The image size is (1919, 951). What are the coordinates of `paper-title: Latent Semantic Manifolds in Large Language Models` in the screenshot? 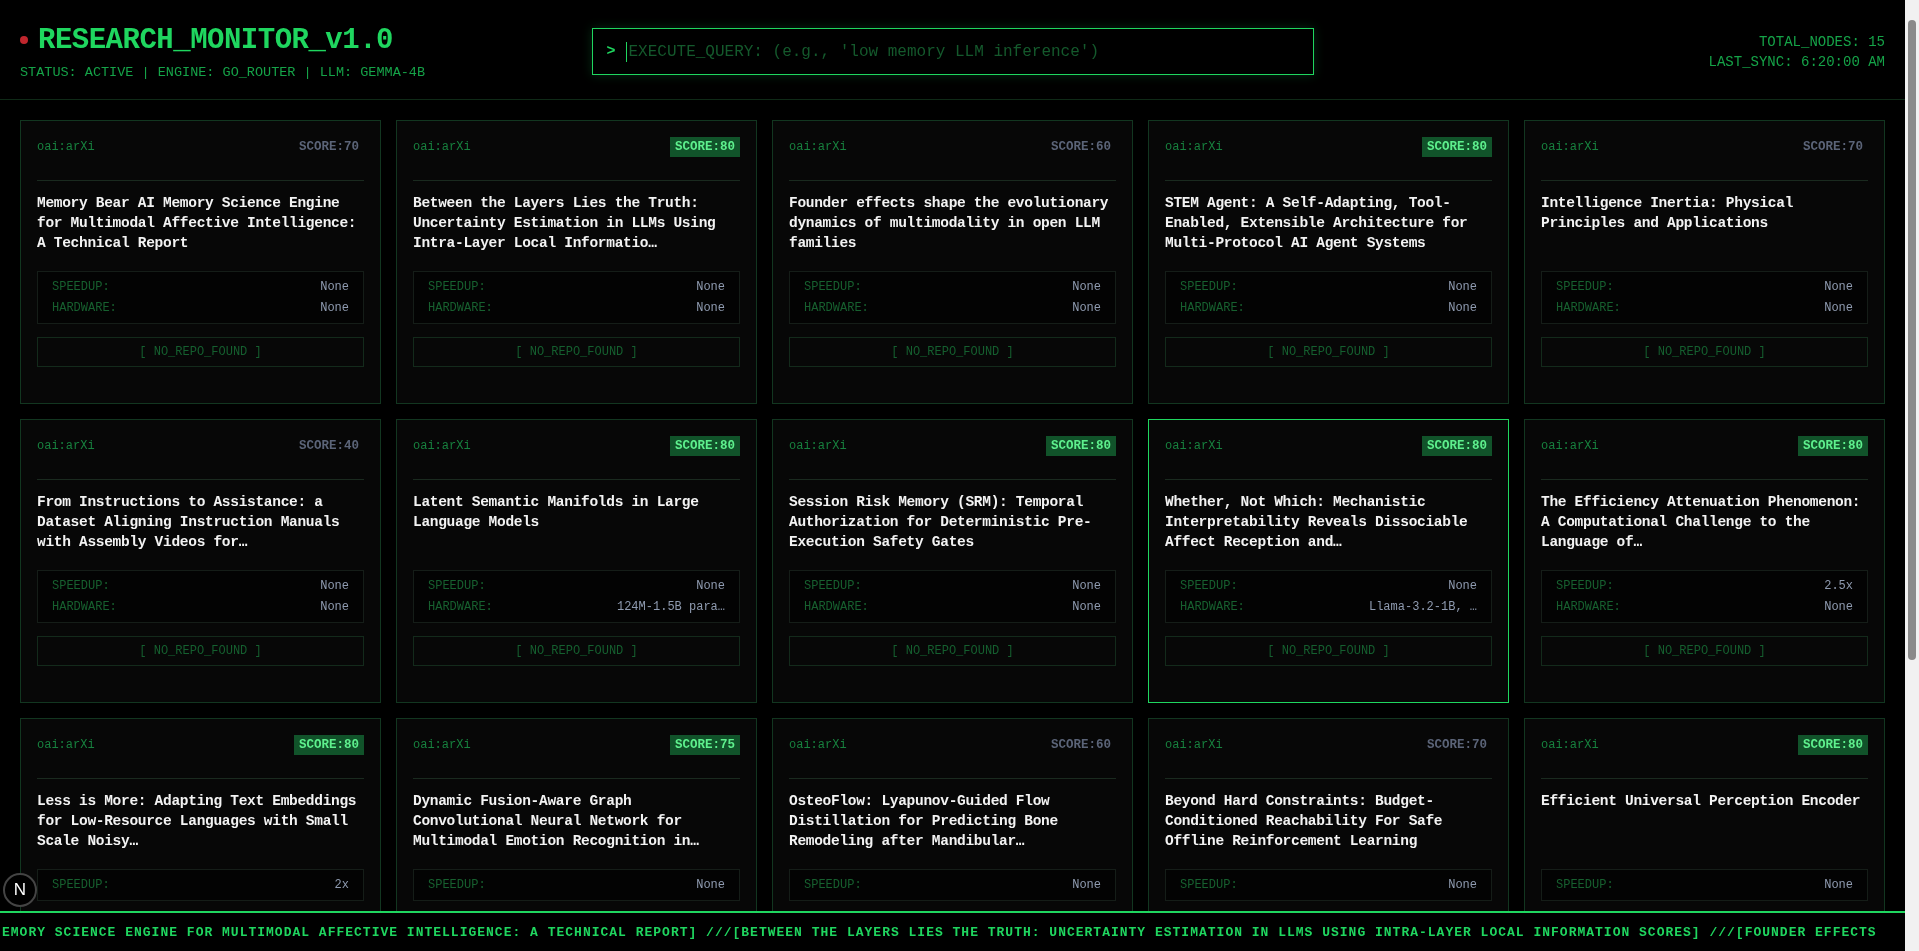 It's located at (556, 512).